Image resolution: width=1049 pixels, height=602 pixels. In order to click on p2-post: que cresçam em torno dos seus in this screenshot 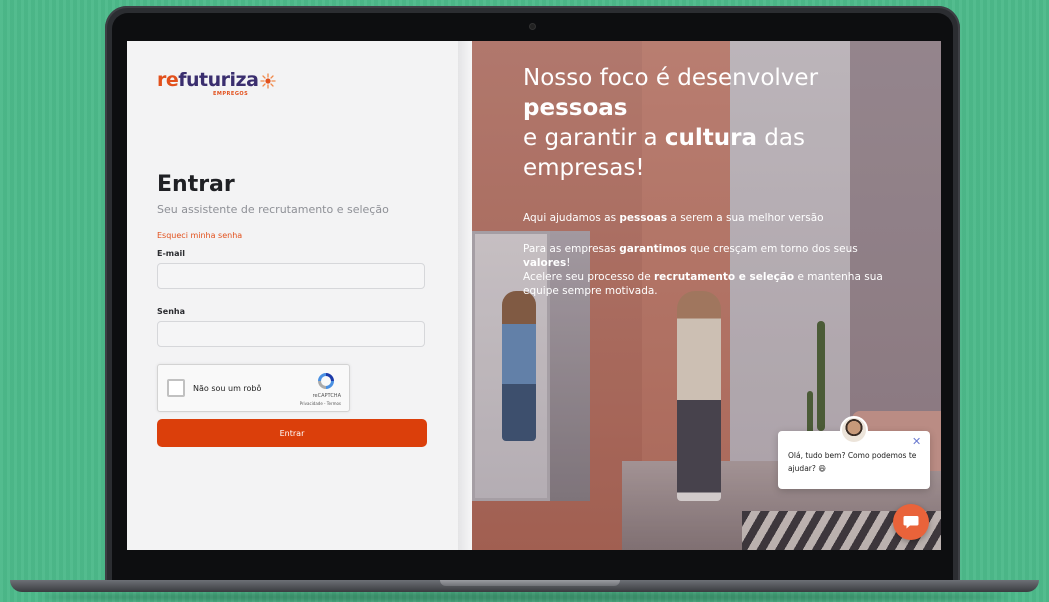, I will do `click(772, 249)`.